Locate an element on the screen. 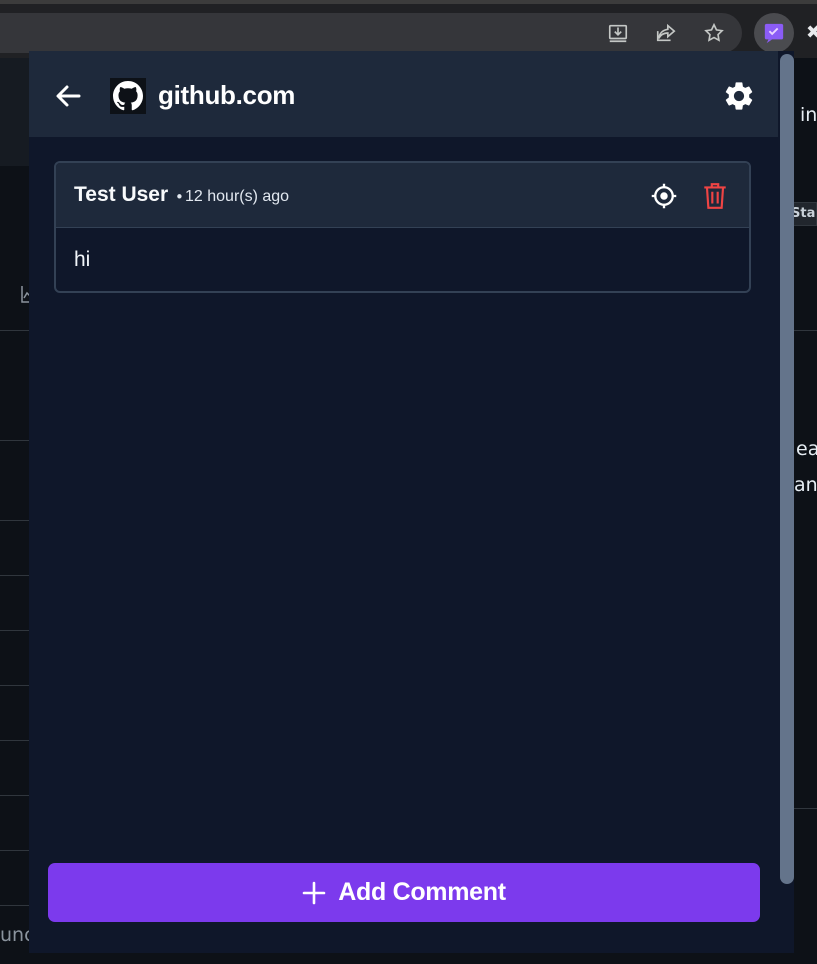 The image size is (817, 964). github-logo-icon is located at coordinates (128, 96).